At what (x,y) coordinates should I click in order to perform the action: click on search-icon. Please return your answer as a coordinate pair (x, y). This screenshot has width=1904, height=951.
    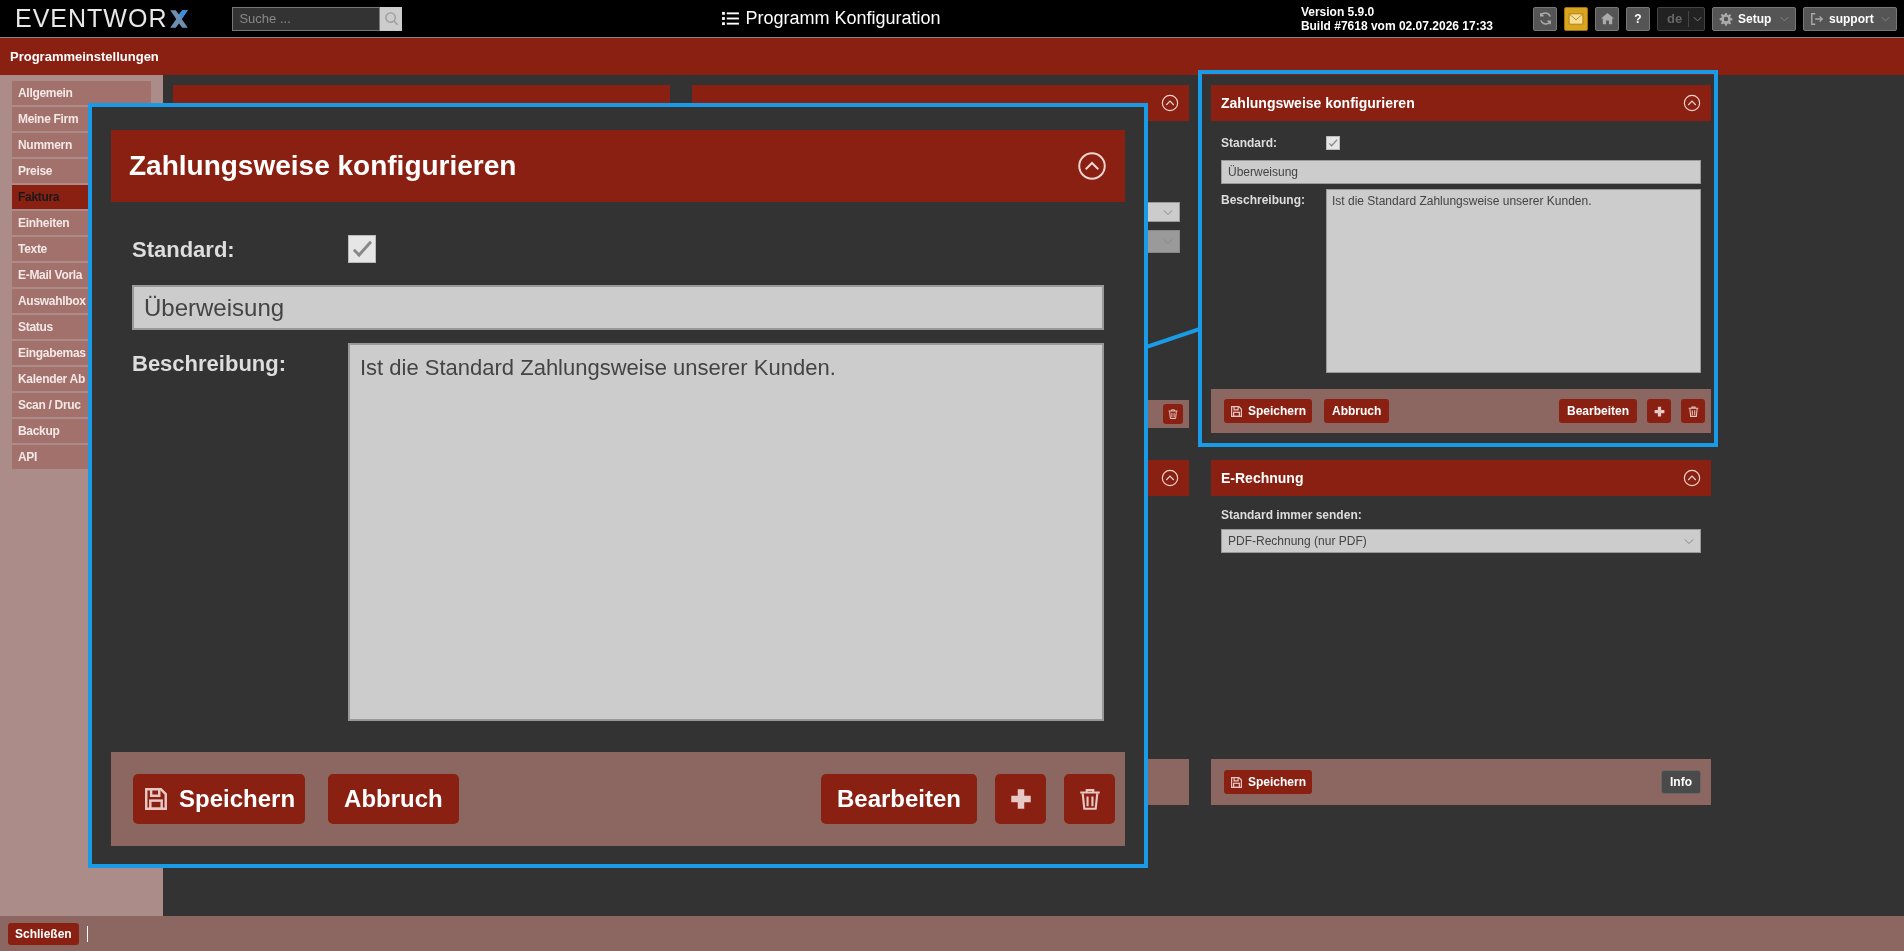
    Looking at the image, I should click on (391, 18).